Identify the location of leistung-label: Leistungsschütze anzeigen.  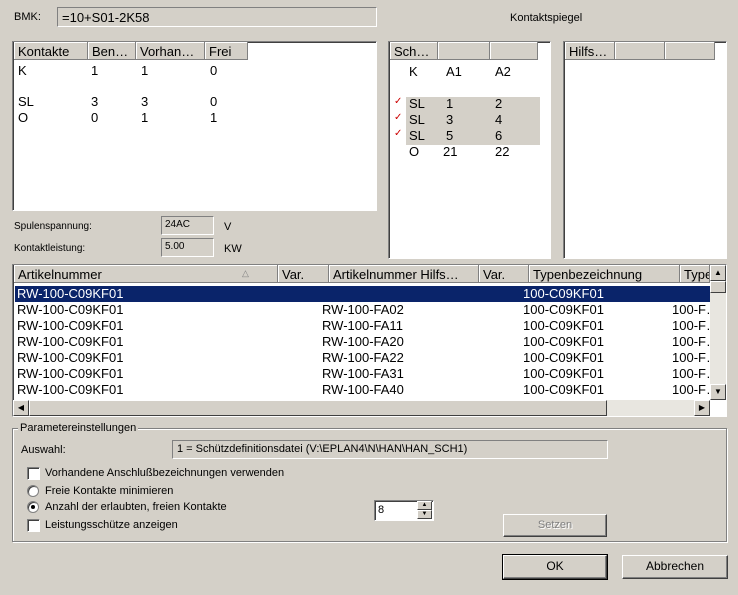
(111, 525).